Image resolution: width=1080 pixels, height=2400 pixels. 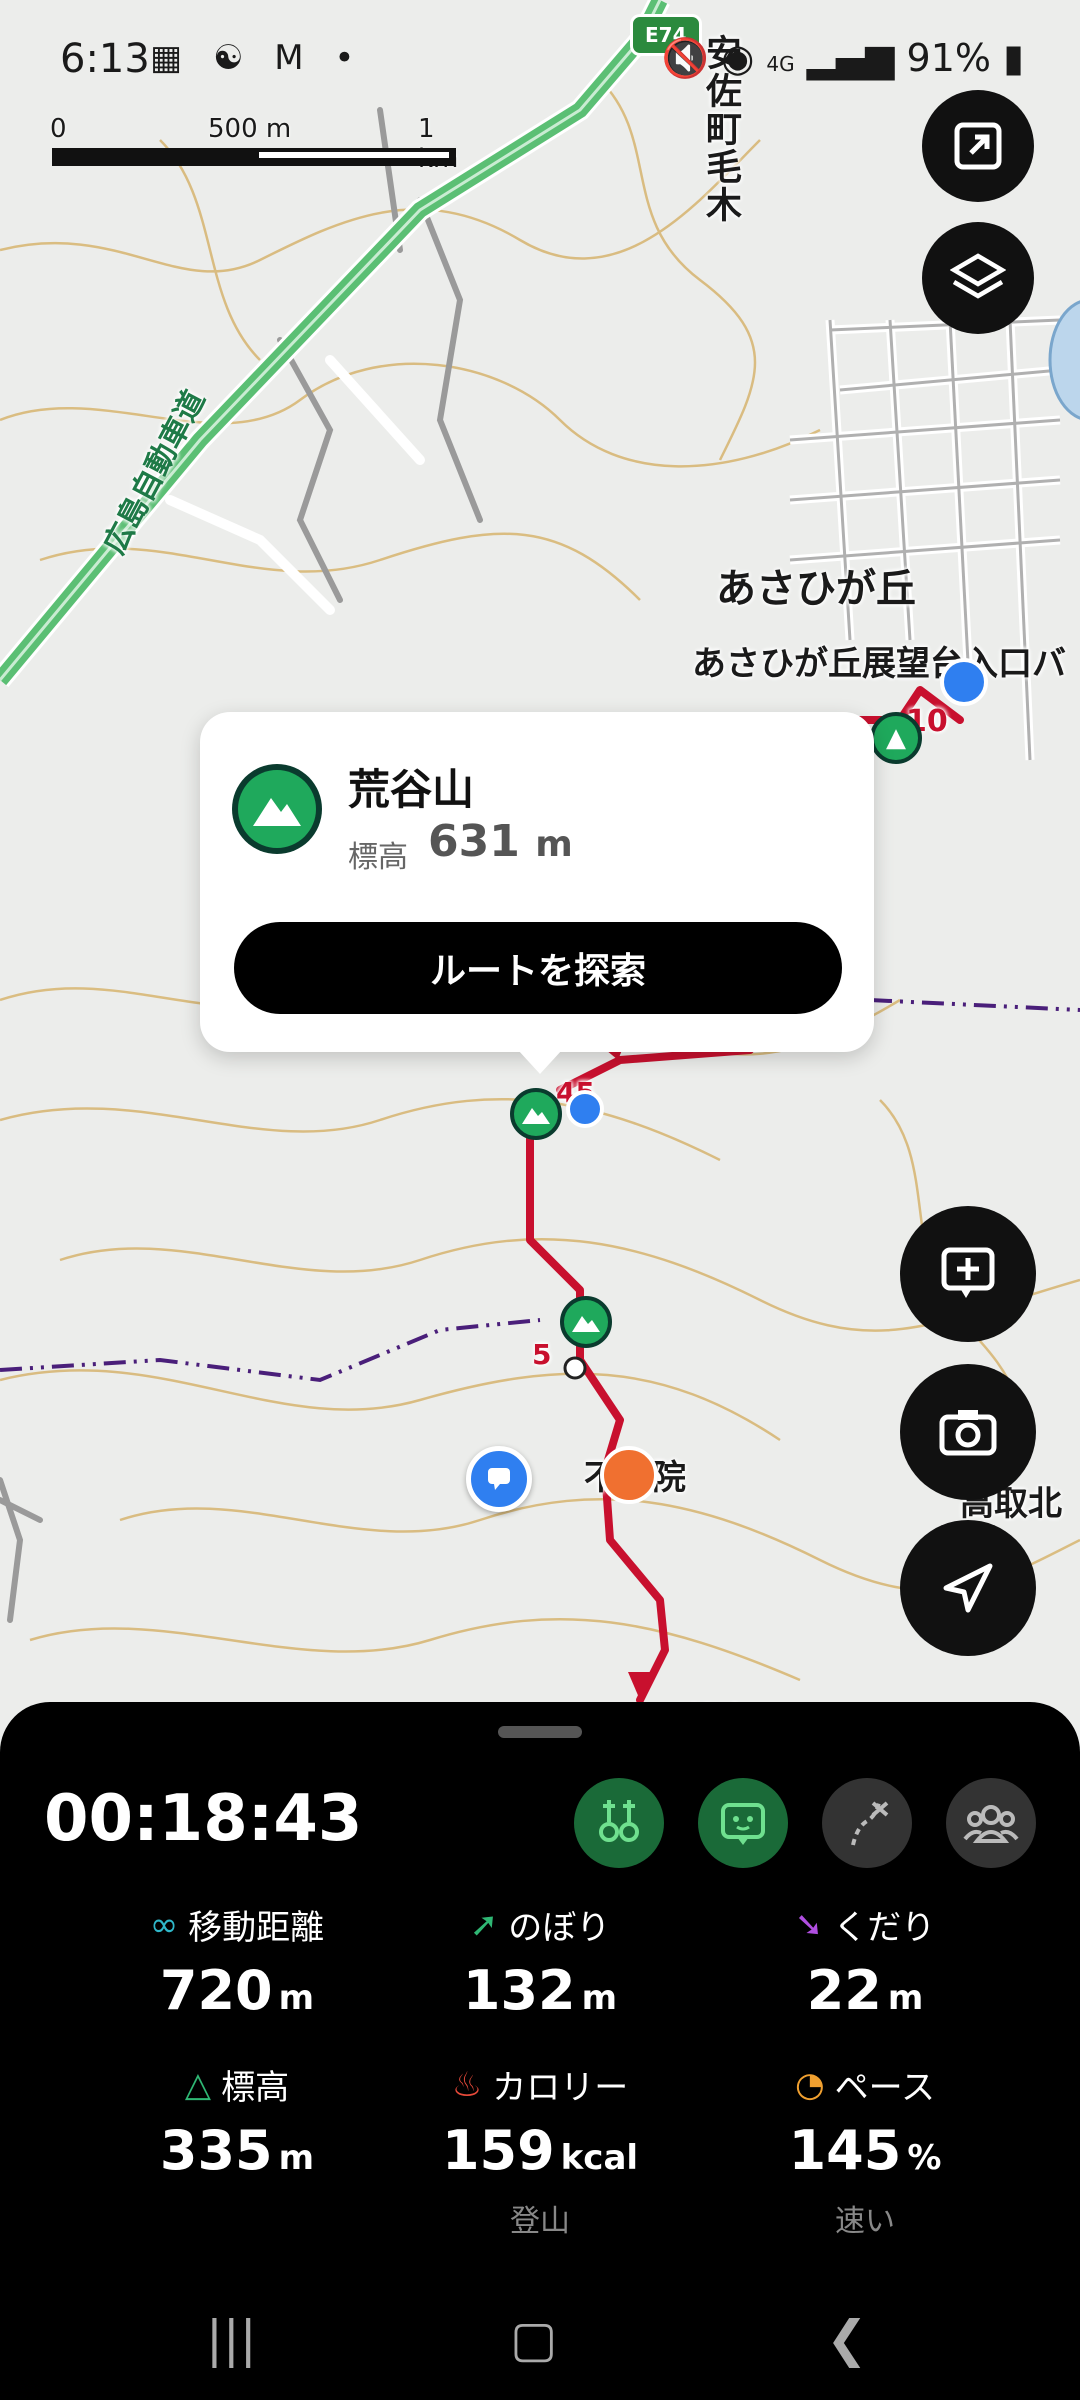 I want to click on camera-icon, so click(x=968, y=1433).